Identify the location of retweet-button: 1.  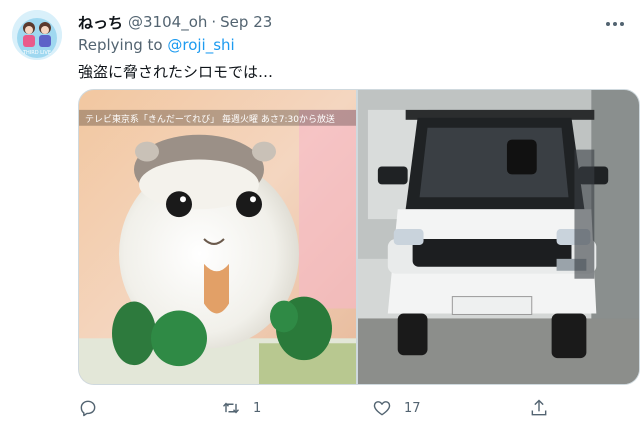
(241, 408).